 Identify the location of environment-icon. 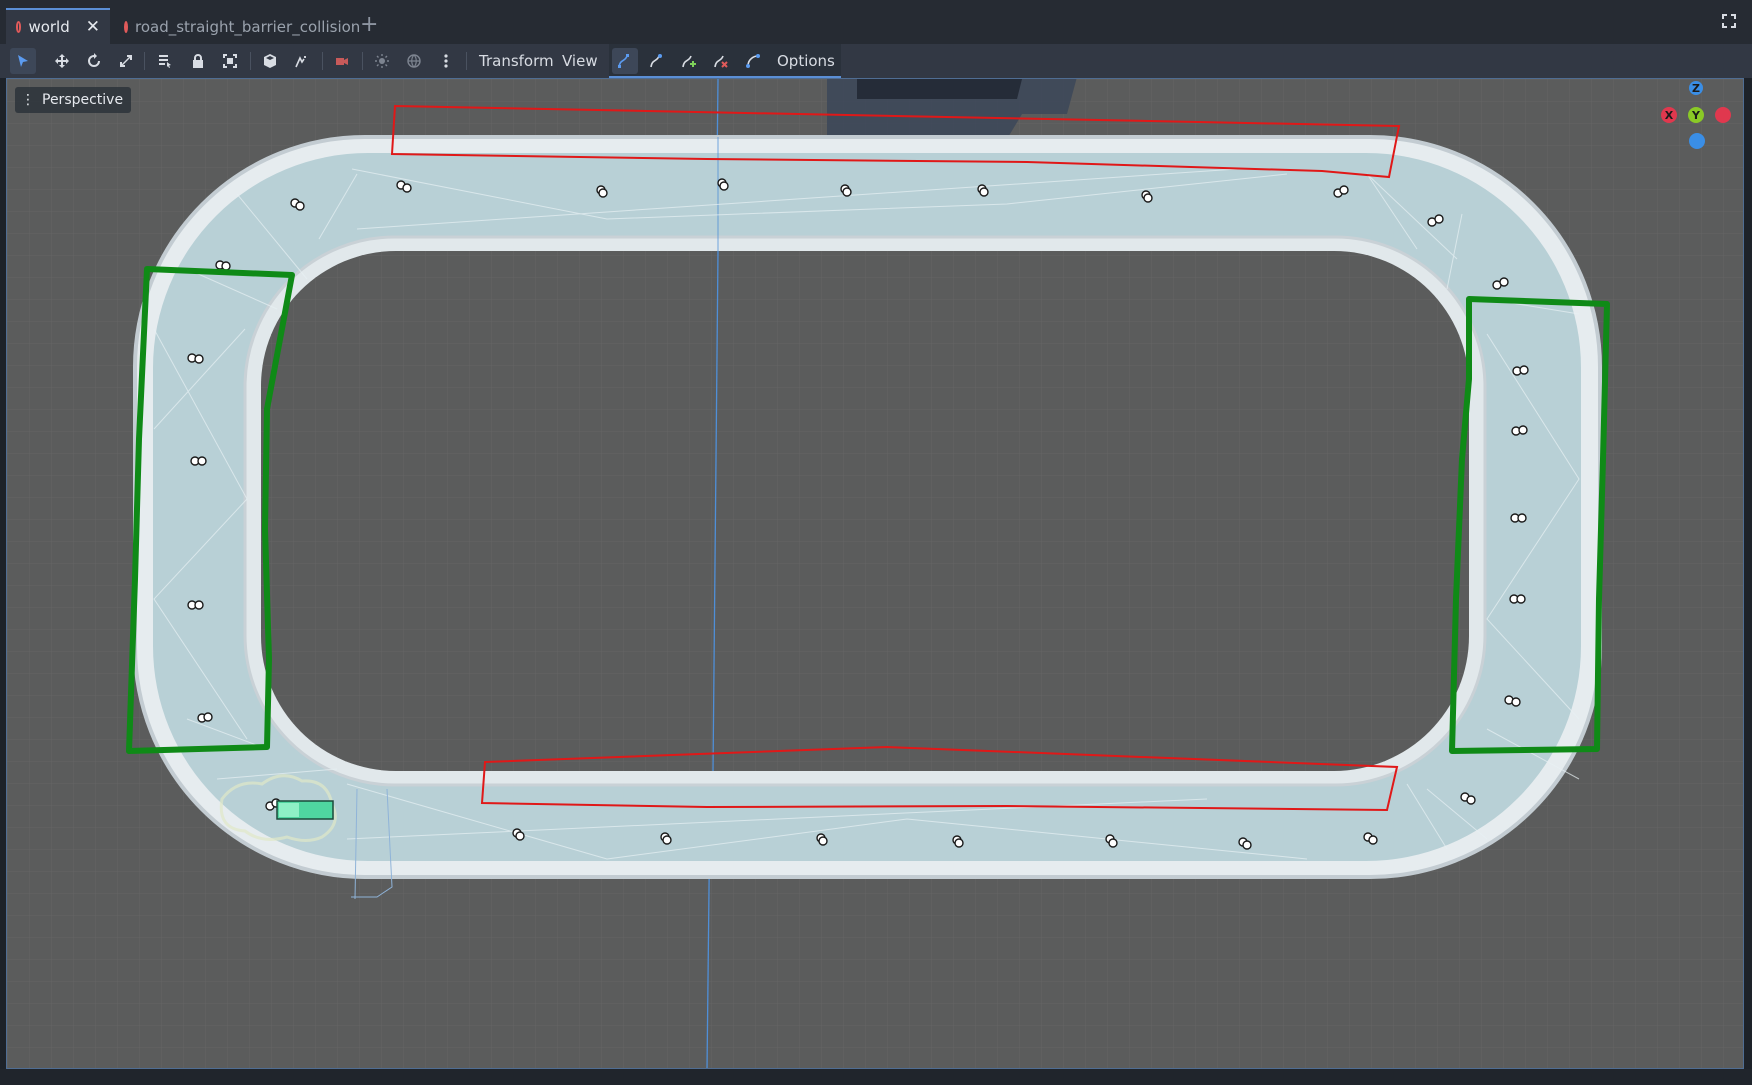
(414, 61).